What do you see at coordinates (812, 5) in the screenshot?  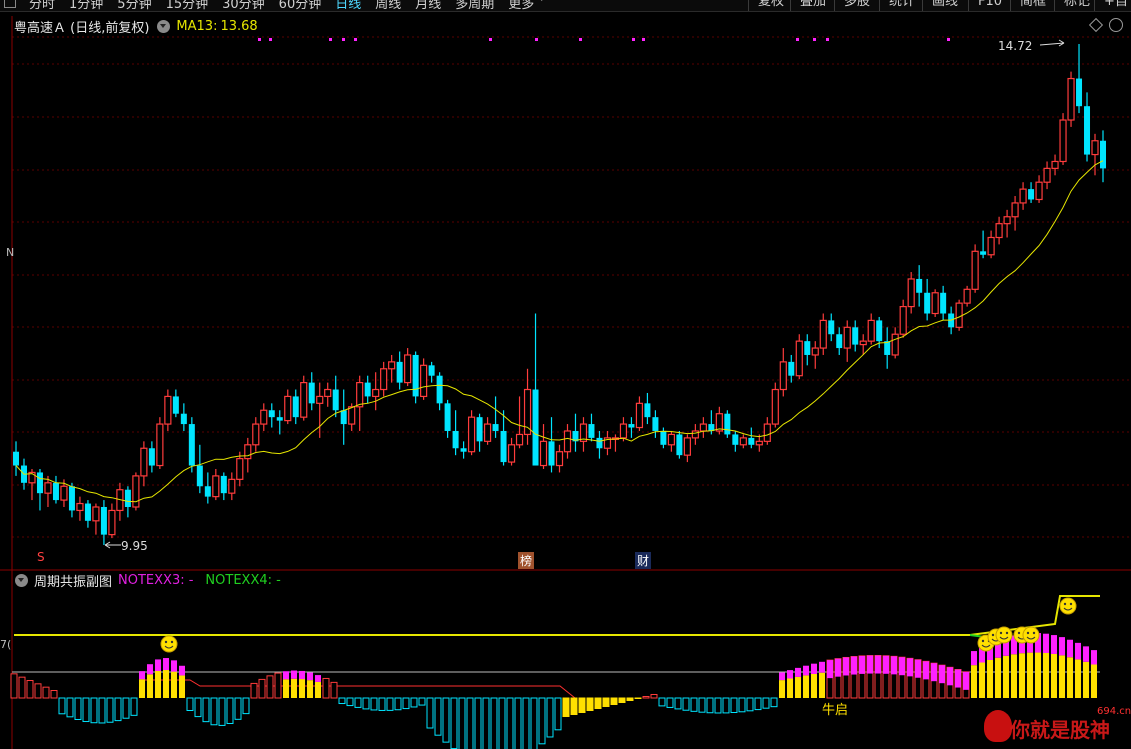 I see `overlay-button: 叠加` at bounding box center [812, 5].